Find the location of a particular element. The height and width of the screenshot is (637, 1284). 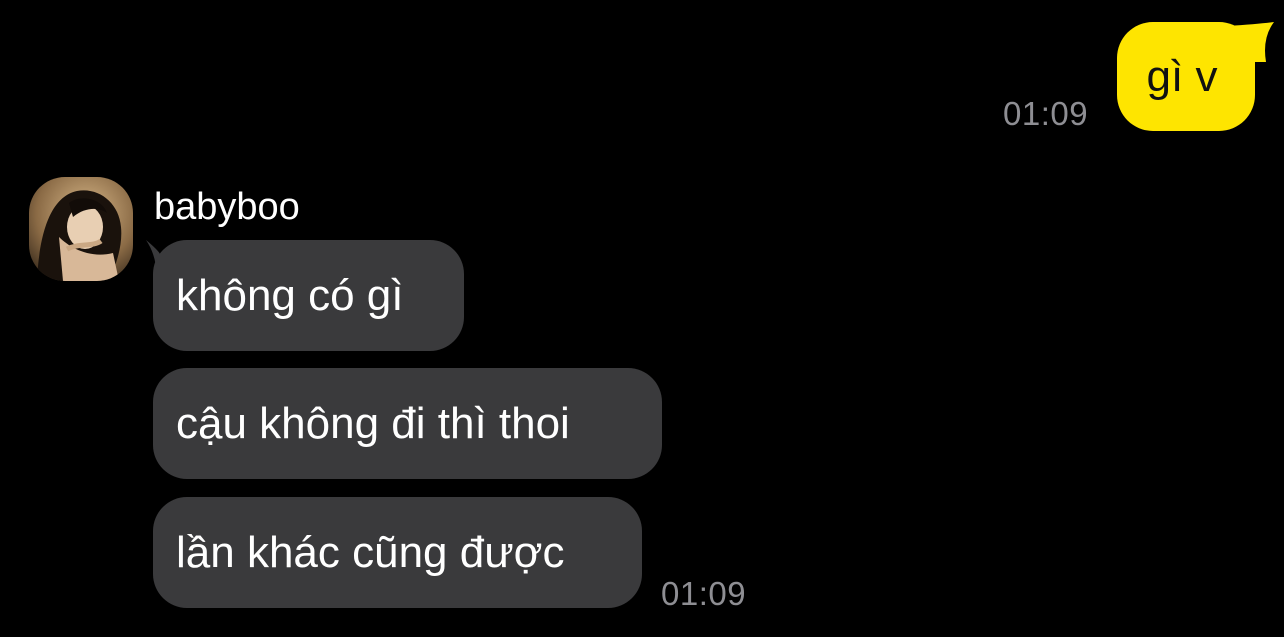

received-message-timestamp: 01:09 is located at coordinates (704, 593).